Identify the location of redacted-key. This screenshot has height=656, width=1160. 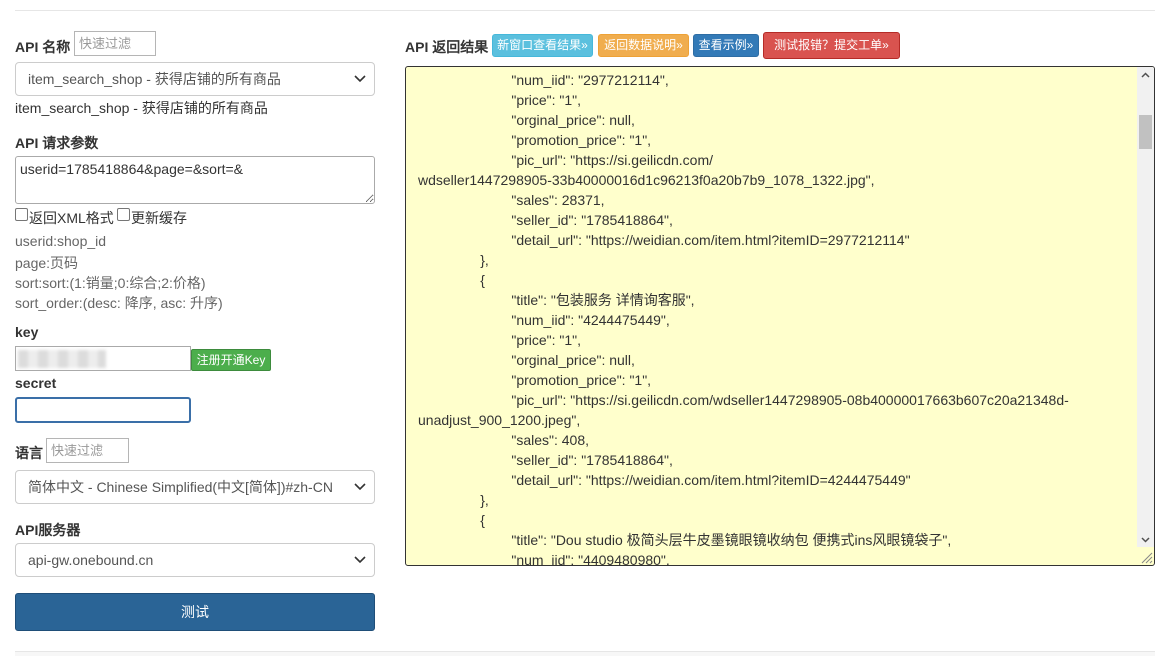
(62, 359).